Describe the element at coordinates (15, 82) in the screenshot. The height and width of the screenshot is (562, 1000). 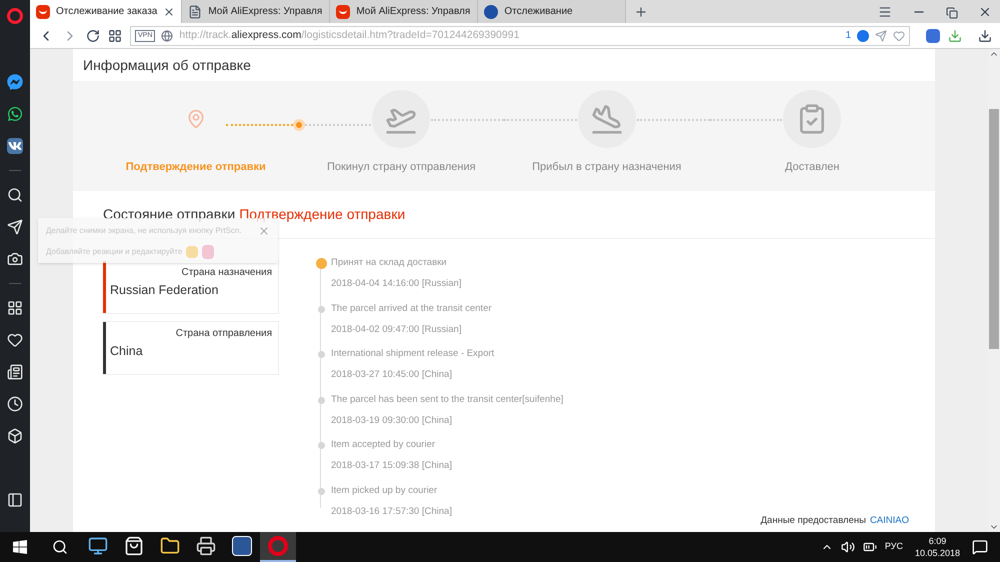
I see `messenger-icon` at that location.